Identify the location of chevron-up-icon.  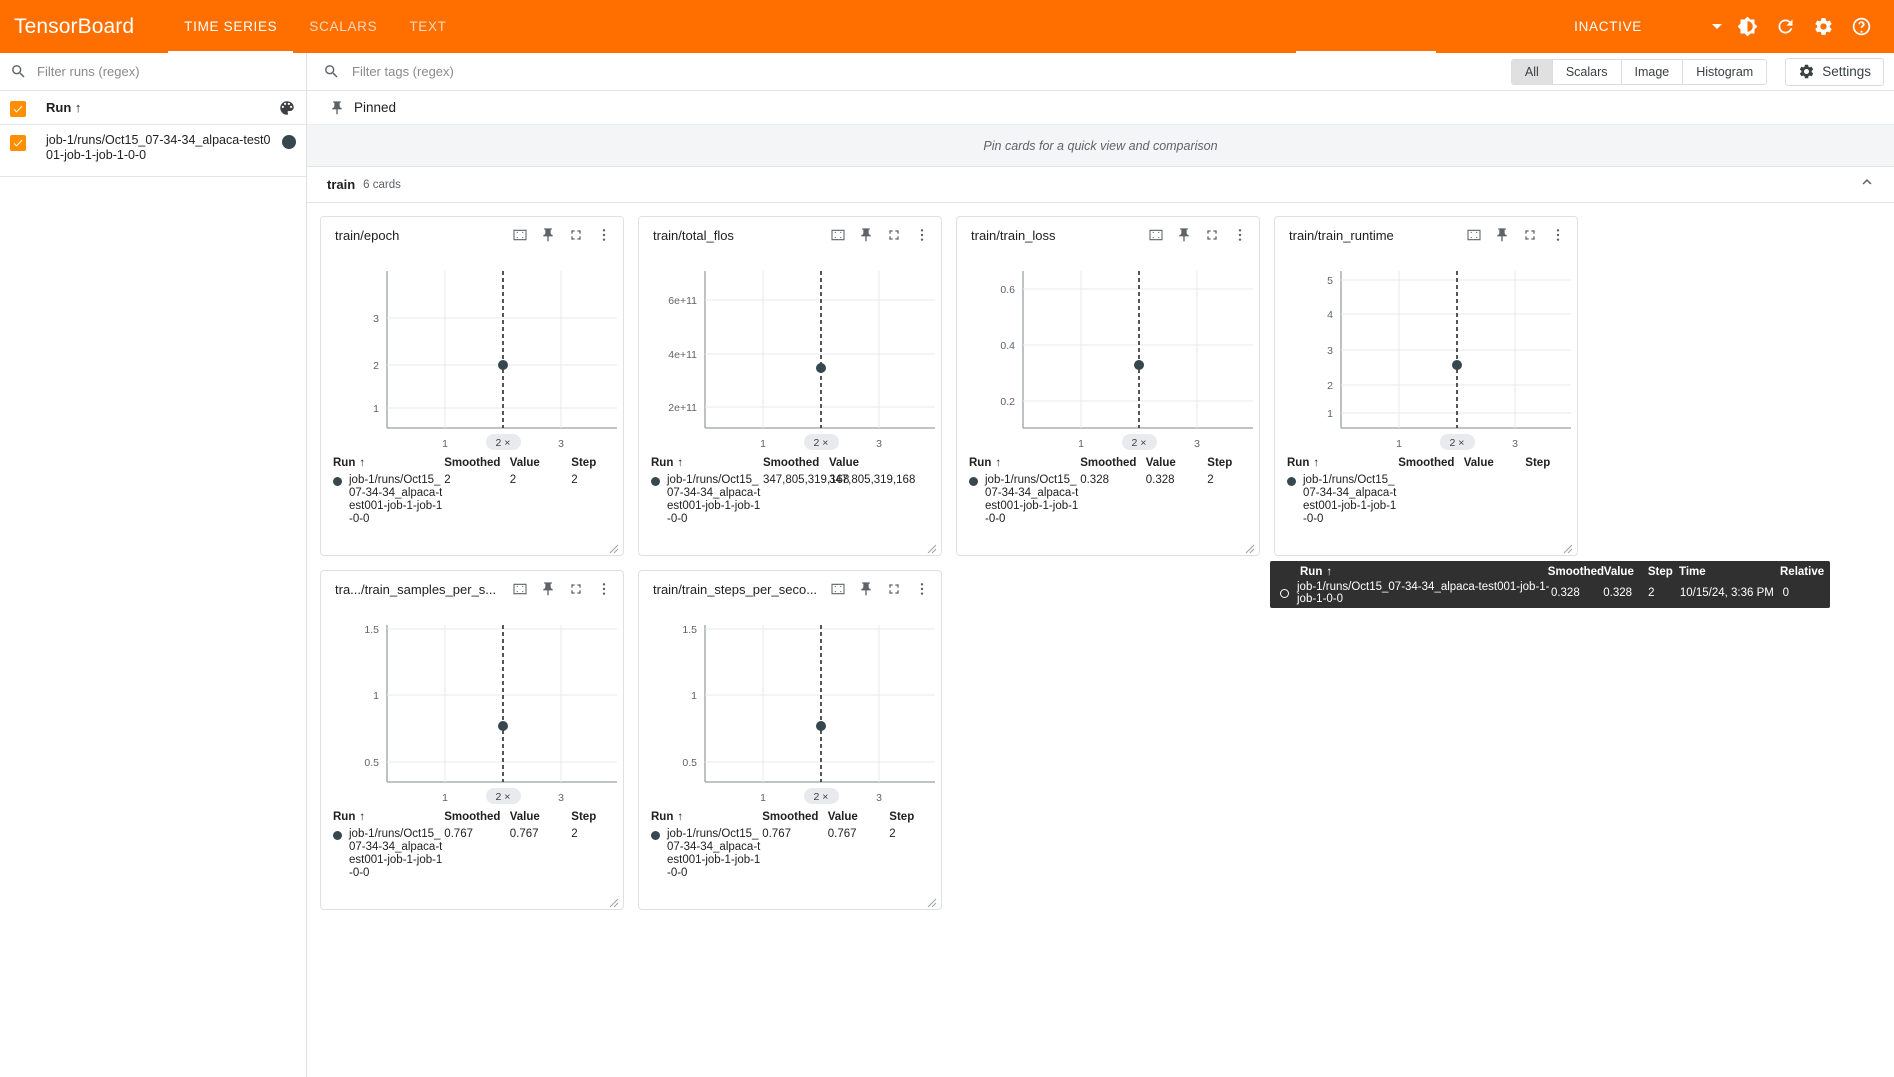
(1867, 184).